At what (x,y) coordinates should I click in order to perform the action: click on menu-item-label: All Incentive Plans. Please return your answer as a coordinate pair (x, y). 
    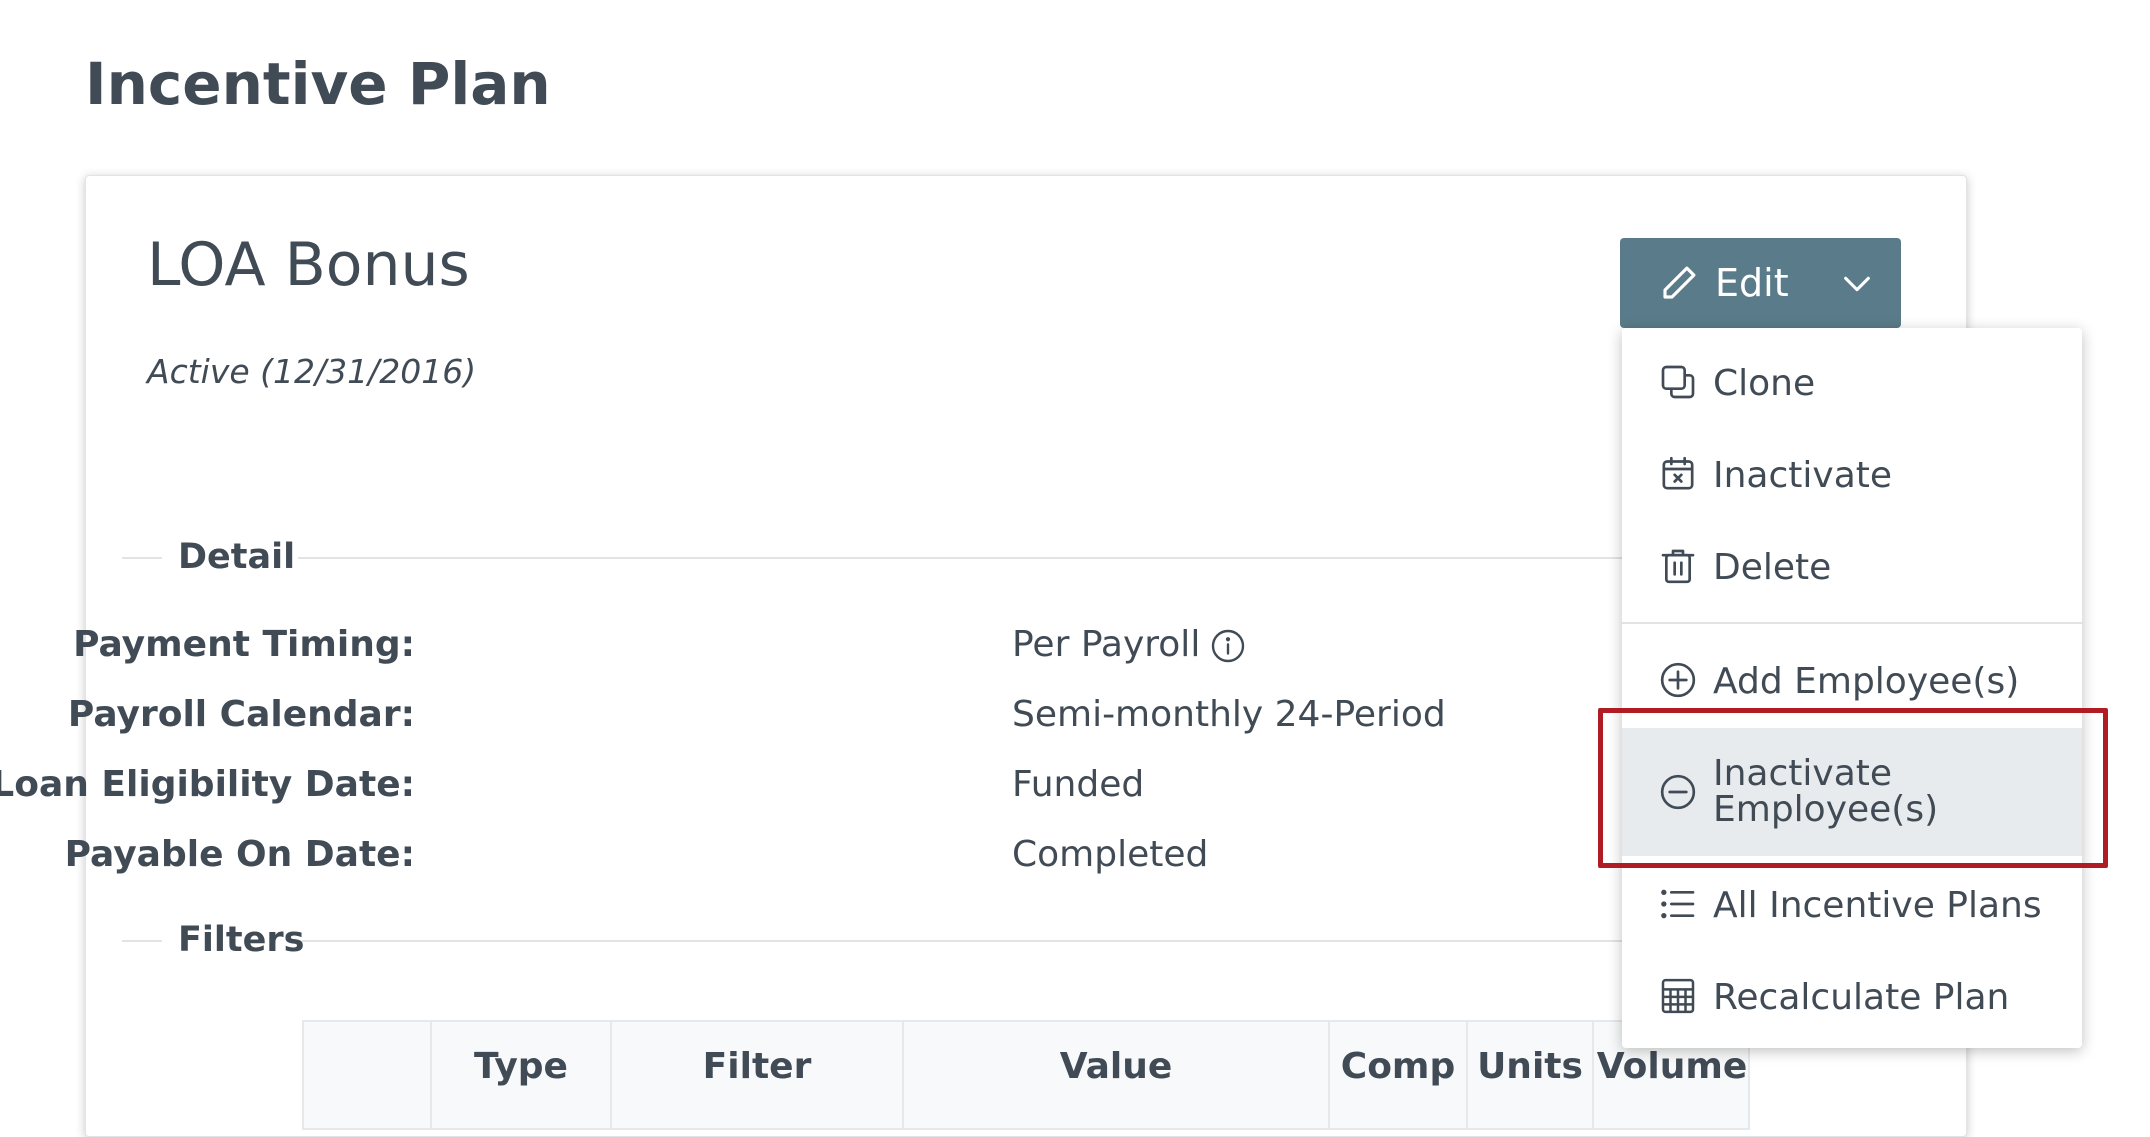
    Looking at the image, I should click on (1877, 905).